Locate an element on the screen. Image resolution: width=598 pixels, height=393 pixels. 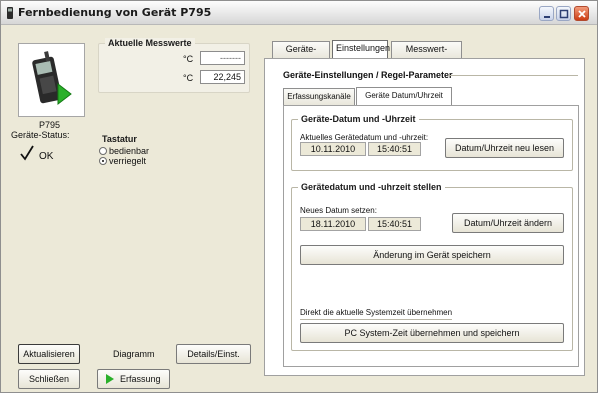
chart-button: Diagramm is located at coordinates (134, 354).